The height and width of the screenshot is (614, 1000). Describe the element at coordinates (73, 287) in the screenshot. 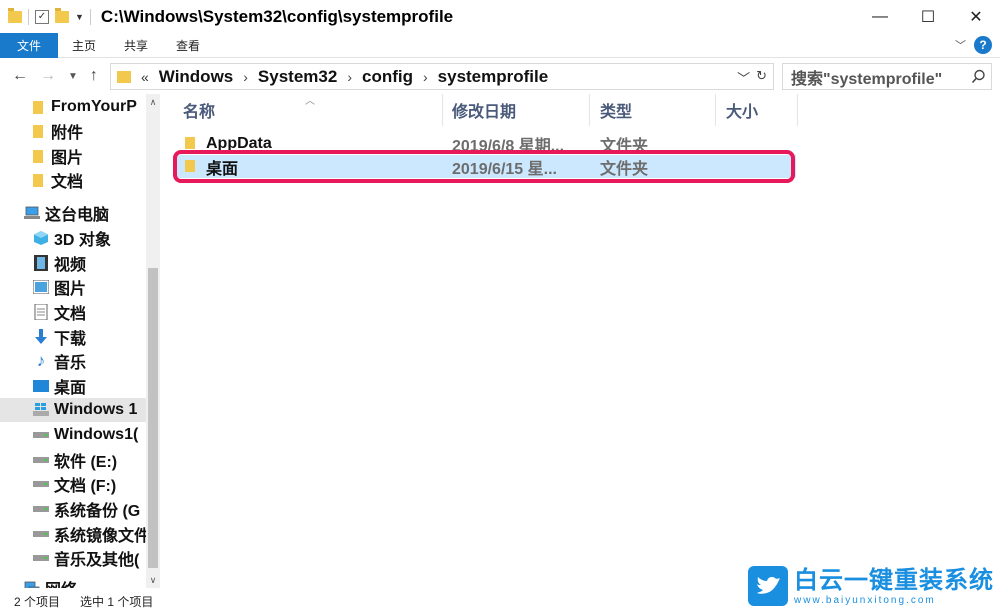

I see `sidebar-item-pictures: 图片` at that location.